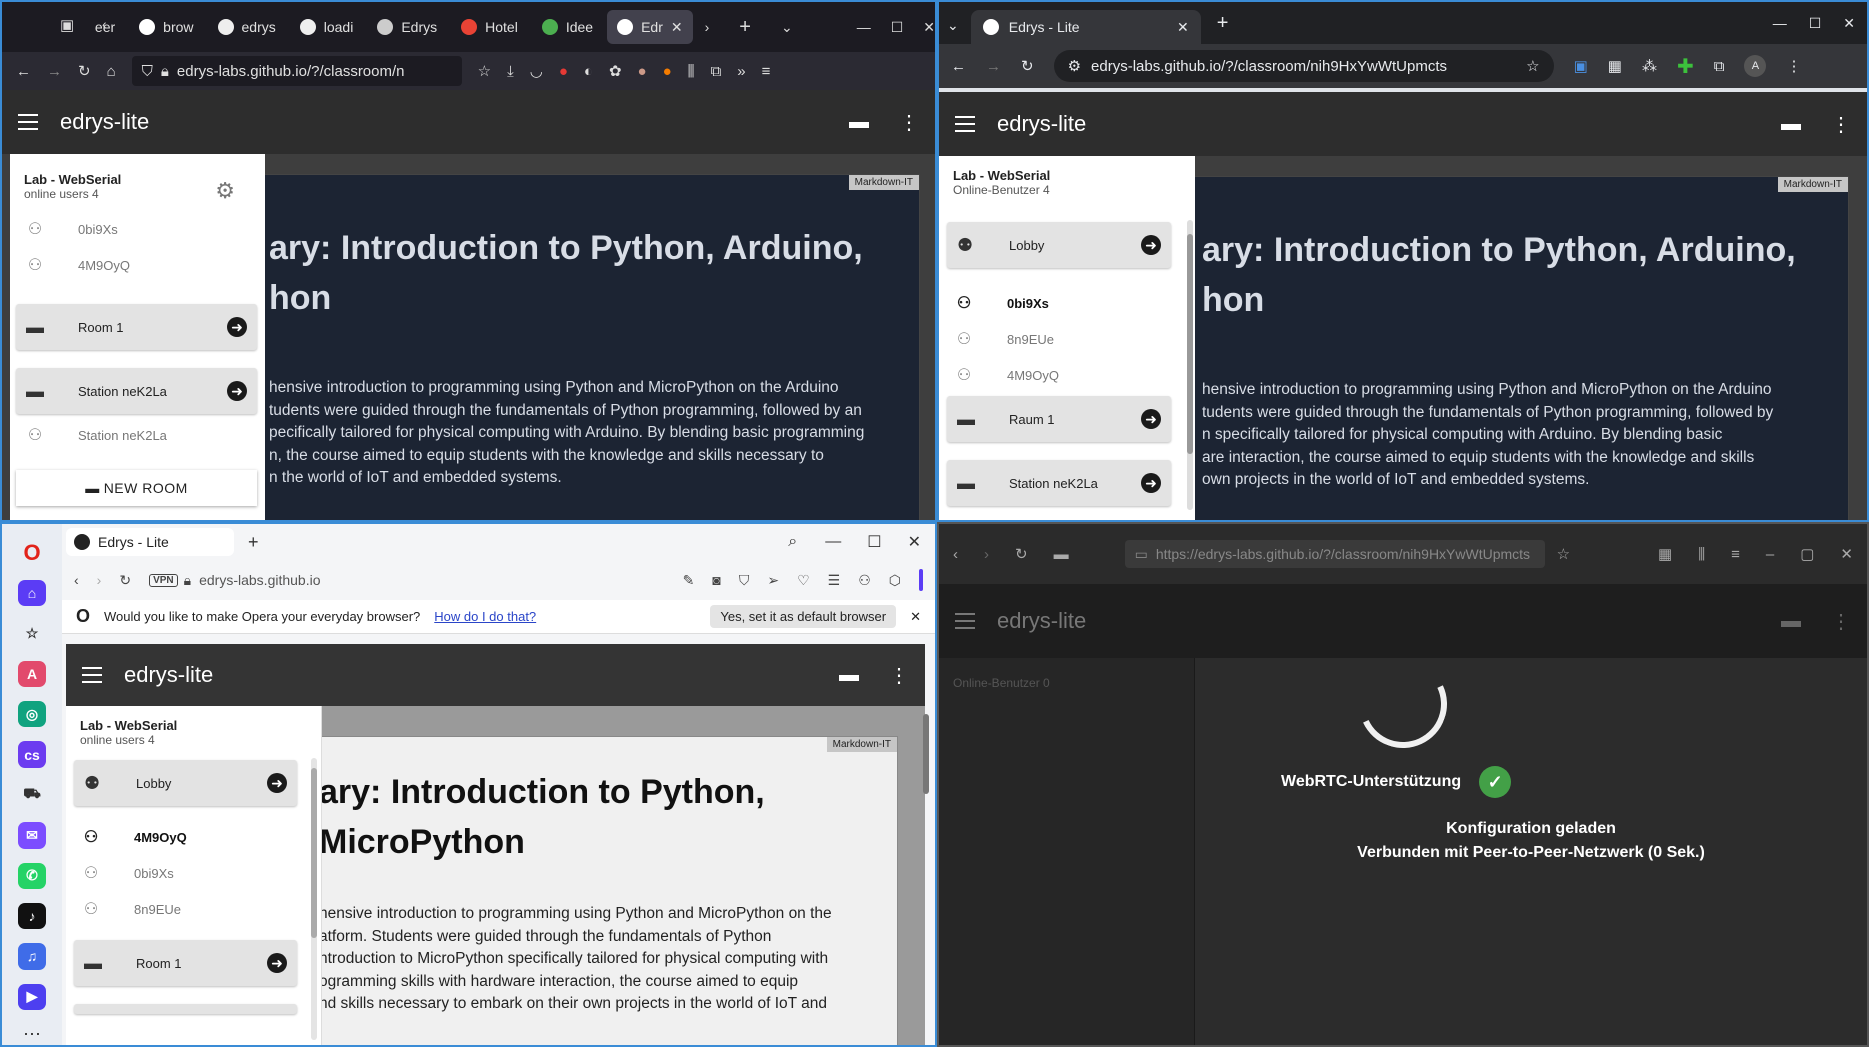 The image size is (1869, 1047). What do you see at coordinates (32, 1034) in the screenshot?
I see `more-horiz-icon: ⋯` at bounding box center [32, 1034].